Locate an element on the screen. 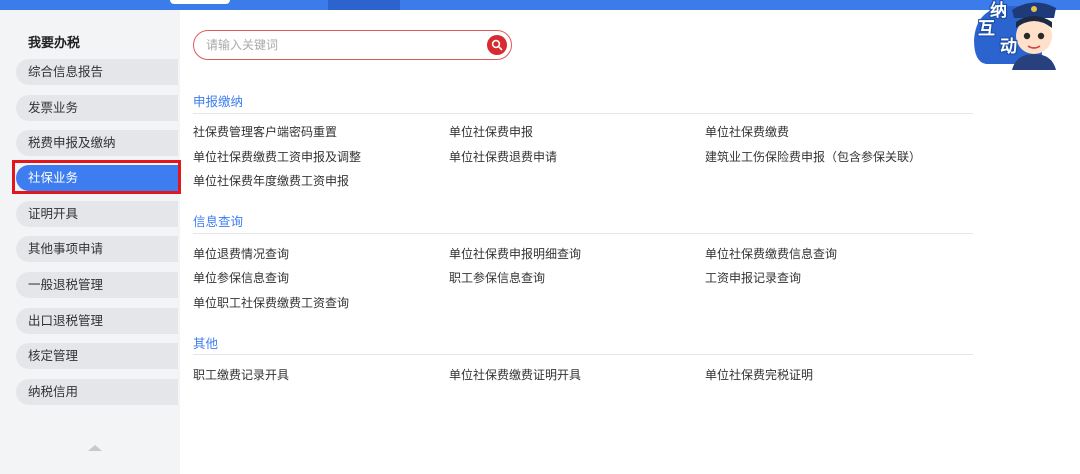 The image size is (1080, 474). link-refund-apply: 单位社保费退费申请 is located at coordinates (503, 156).